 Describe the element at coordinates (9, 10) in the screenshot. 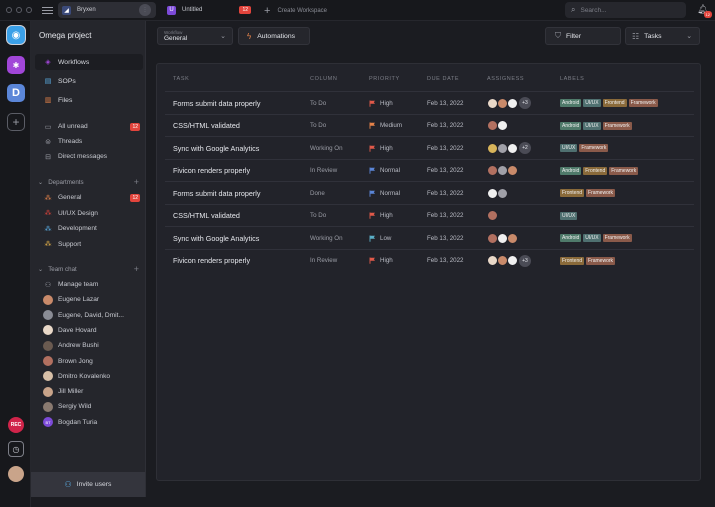

I see `close-window-button` at that location.